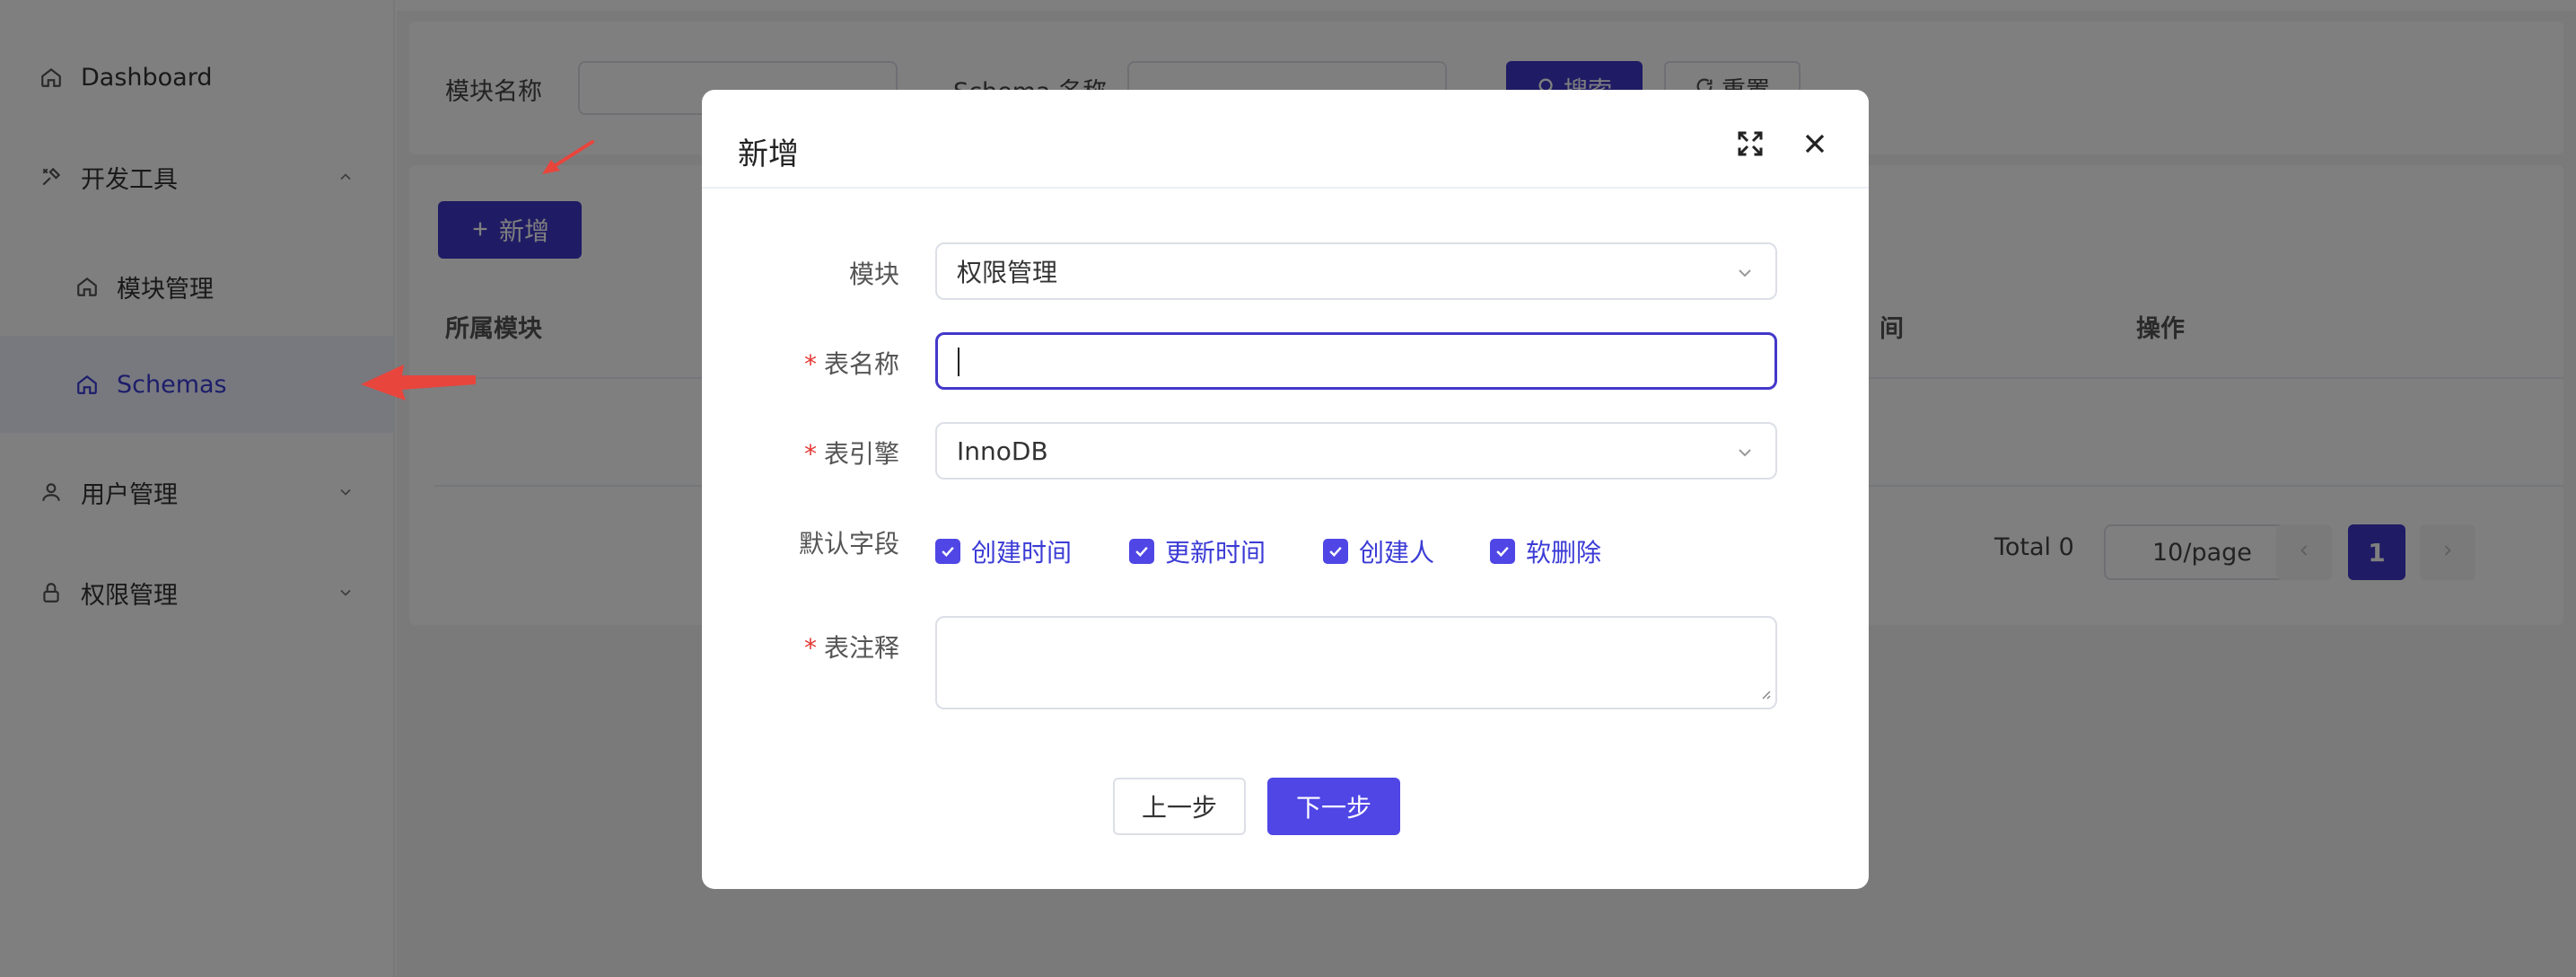 Image resolution: width=2576 pixels, height=977 pixels. I want to click on default-fields-label: 默认字段, so click(848, 544).